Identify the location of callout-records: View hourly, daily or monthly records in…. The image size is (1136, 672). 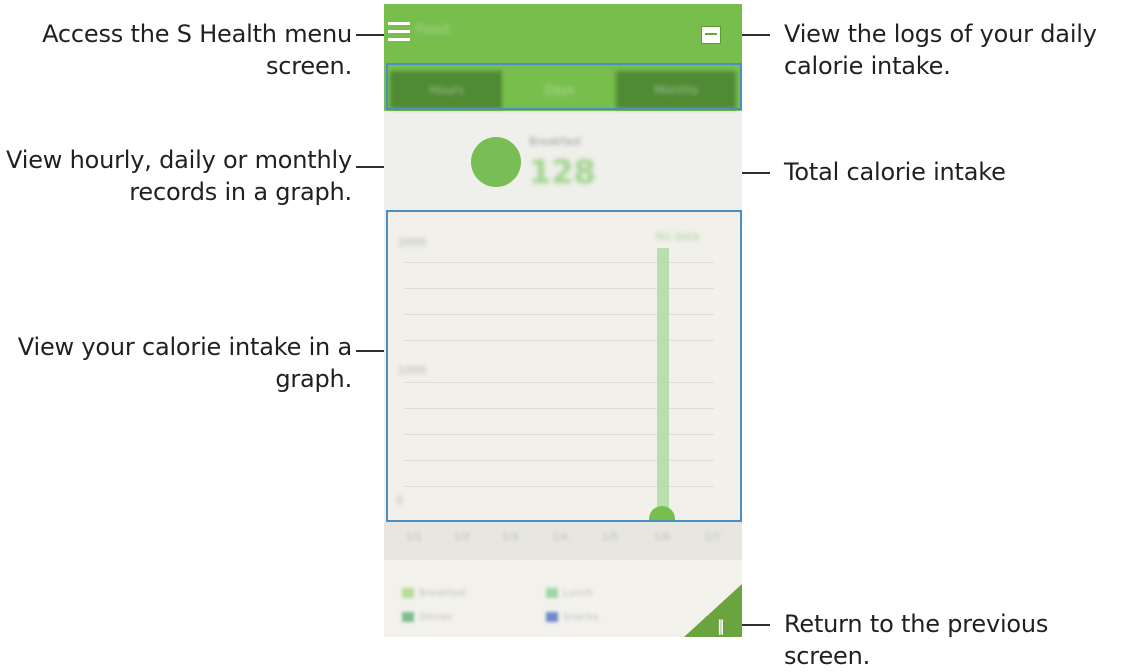
(176, 176).